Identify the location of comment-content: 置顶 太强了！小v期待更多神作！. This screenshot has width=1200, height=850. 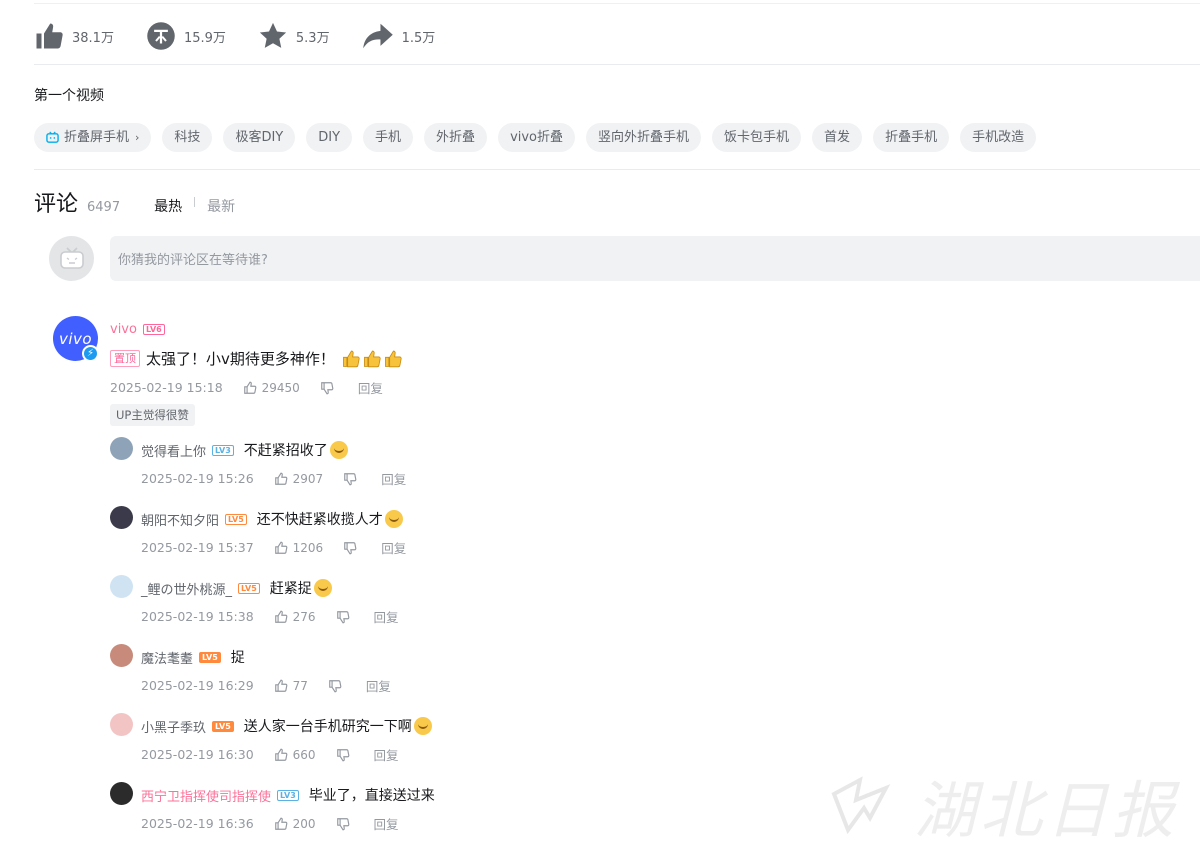
(257, 358).